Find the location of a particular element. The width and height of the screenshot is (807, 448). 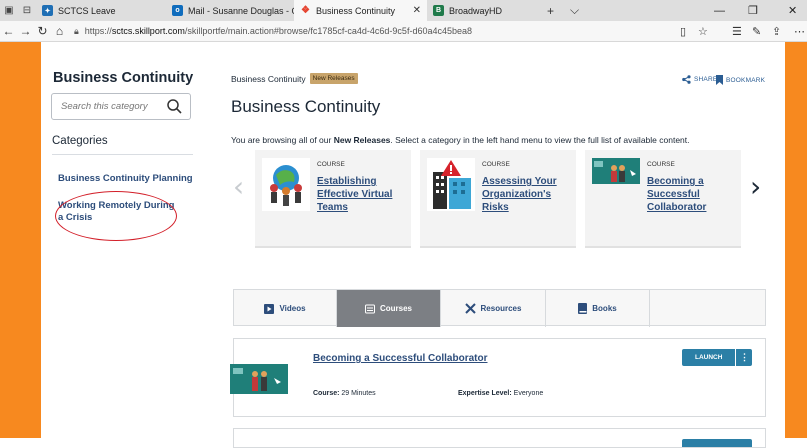

launch-button: LAUNCH is located at coordinates (709, 357).